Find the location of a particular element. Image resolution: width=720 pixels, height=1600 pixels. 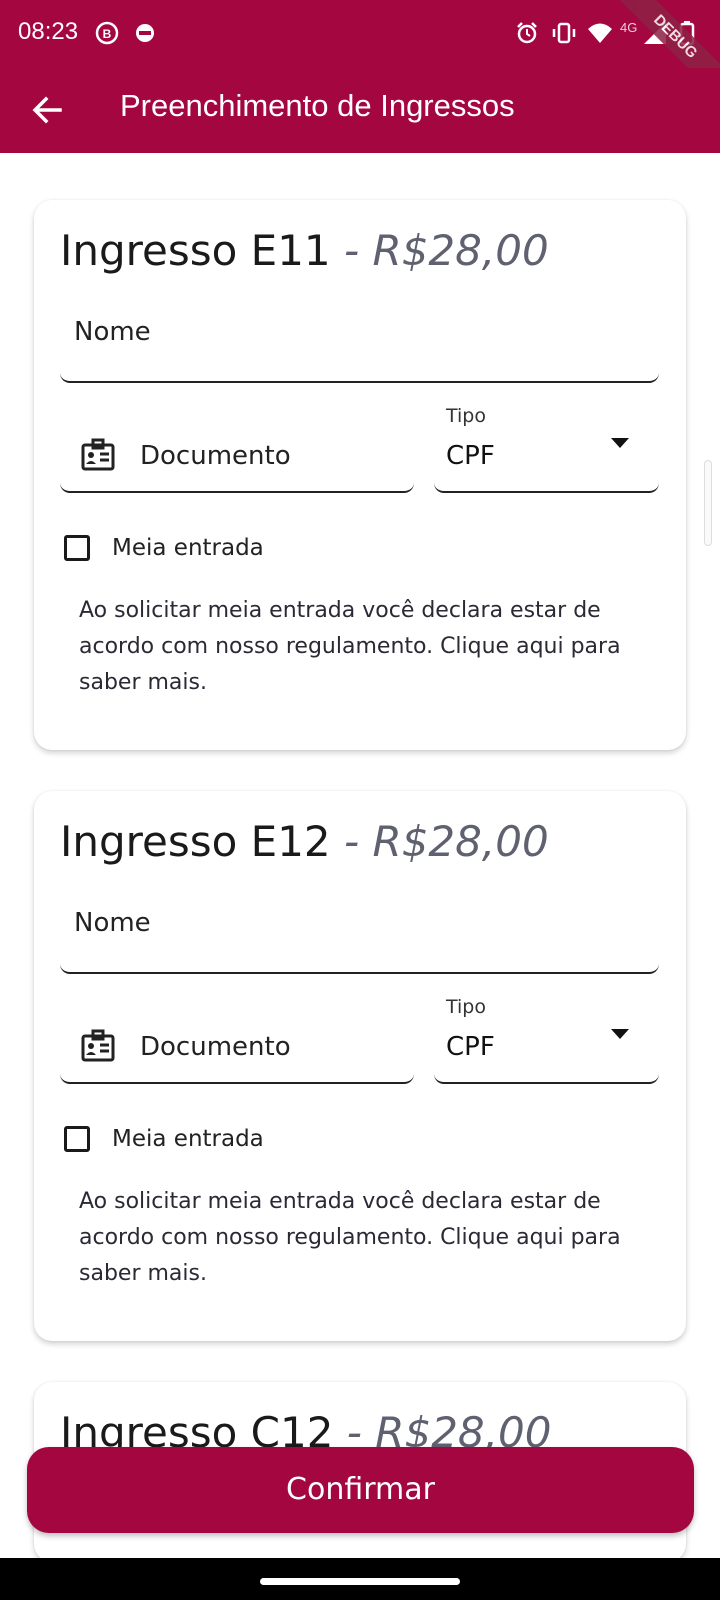

status-bar: 08:23 B 4G DEBUG is located at coordinates (360, 53).